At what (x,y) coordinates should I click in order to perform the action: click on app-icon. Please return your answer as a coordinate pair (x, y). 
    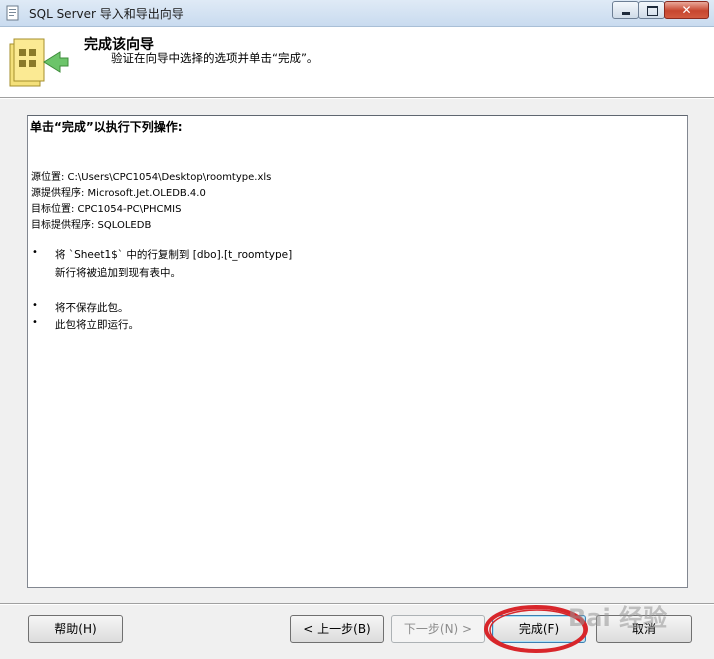
    Looking at the image, I should click on (12, 13).